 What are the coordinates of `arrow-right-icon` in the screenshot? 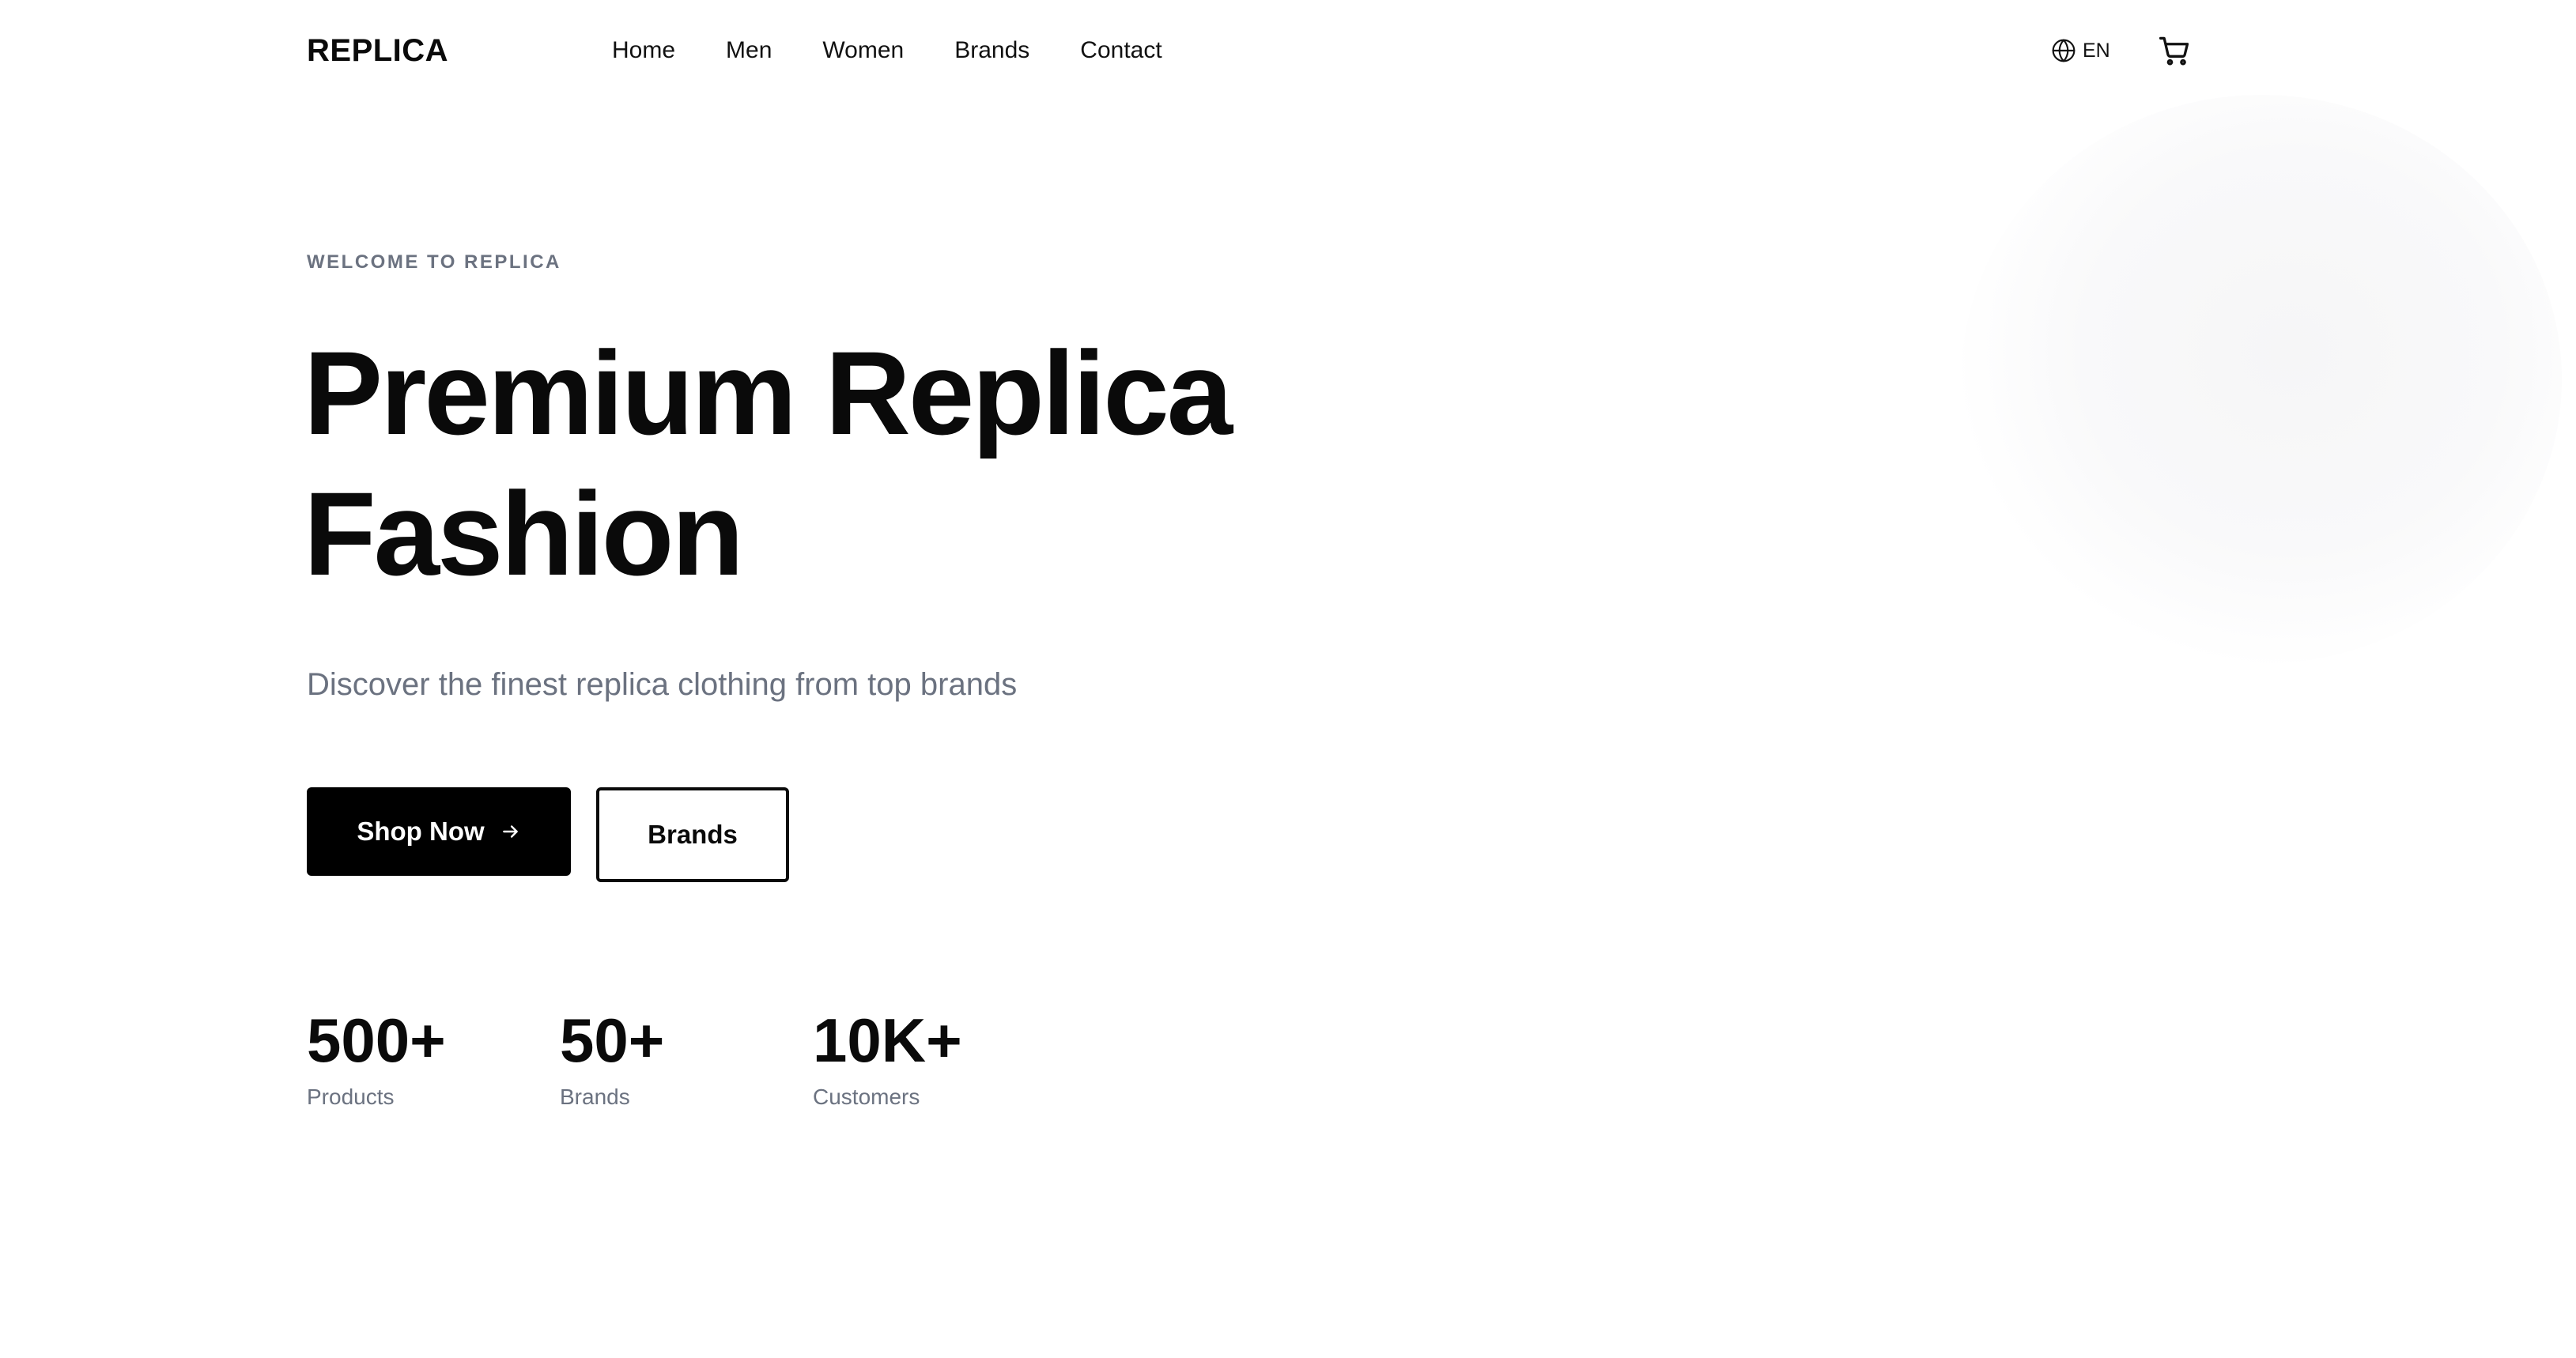 It's located at (510, 831).